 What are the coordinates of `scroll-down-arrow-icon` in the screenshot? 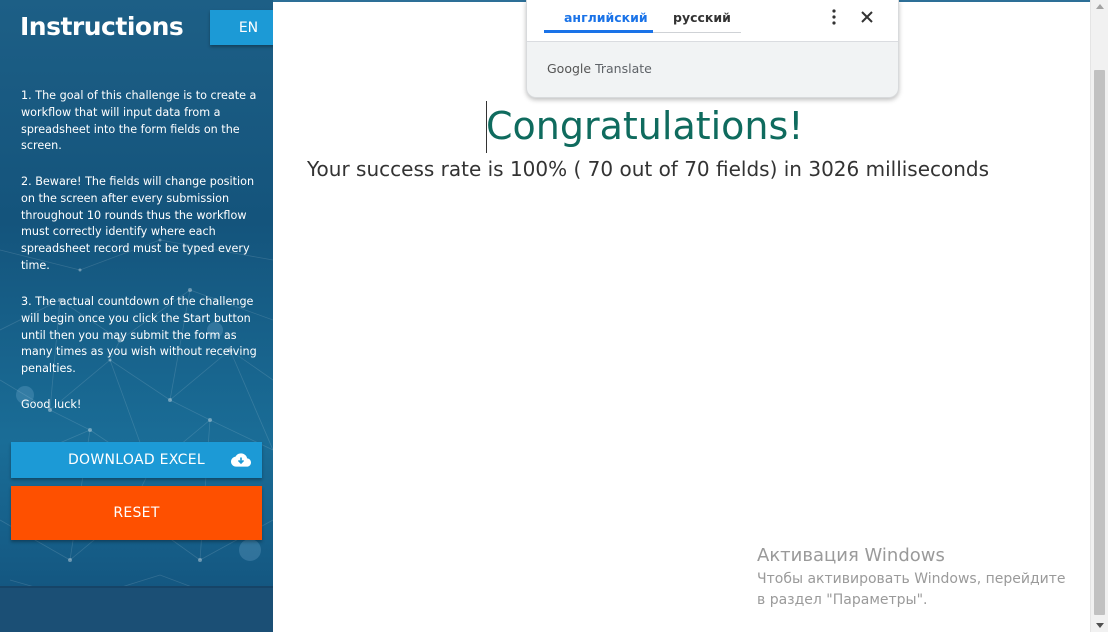 It's located at (1100, 625).